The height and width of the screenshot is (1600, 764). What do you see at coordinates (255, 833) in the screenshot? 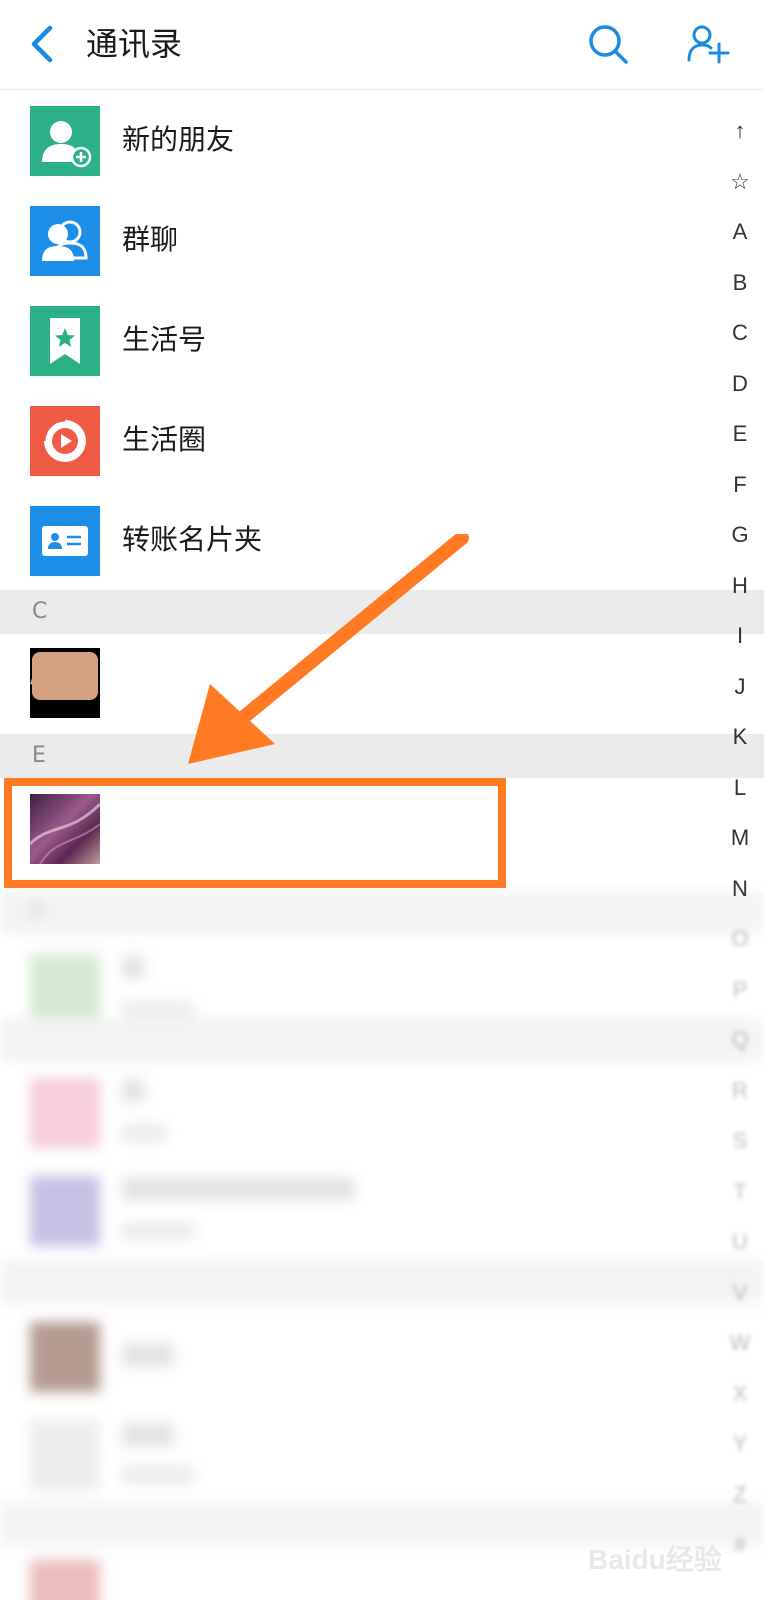
I see `annotation-highlight-box` at bounding box center [255, 833].